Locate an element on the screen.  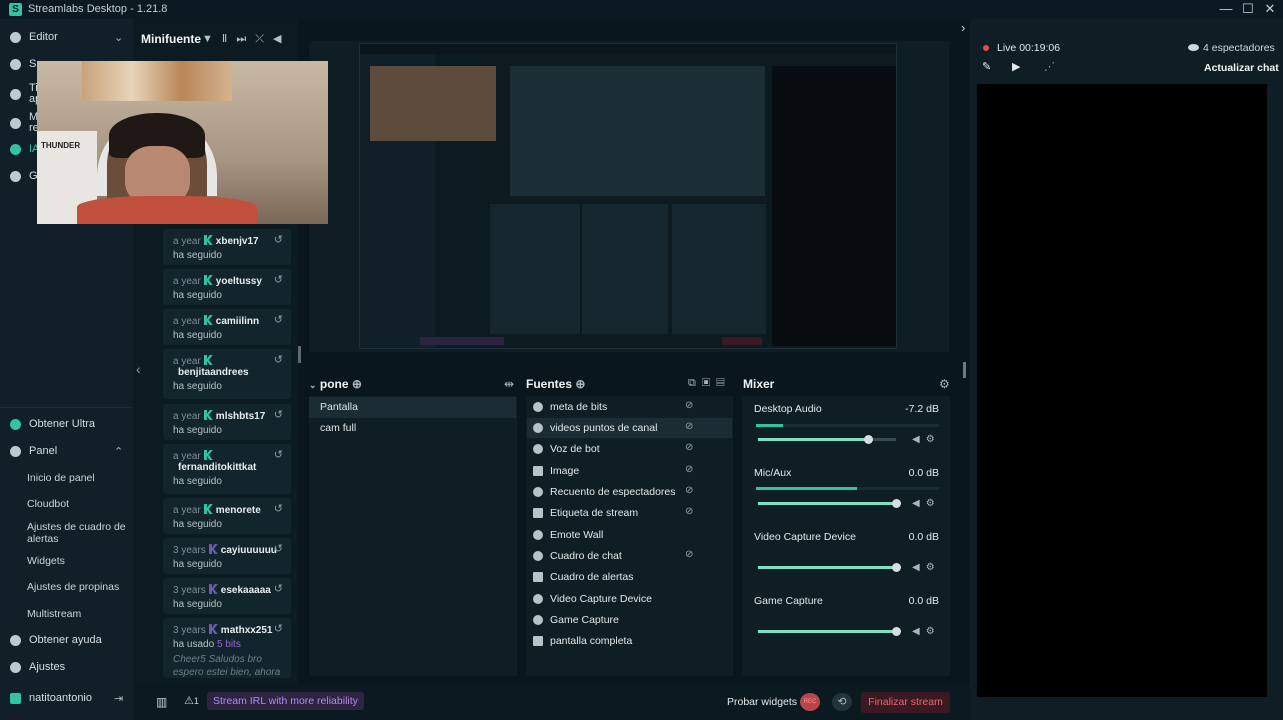
eye-icon is located at coordinates (538, 492).